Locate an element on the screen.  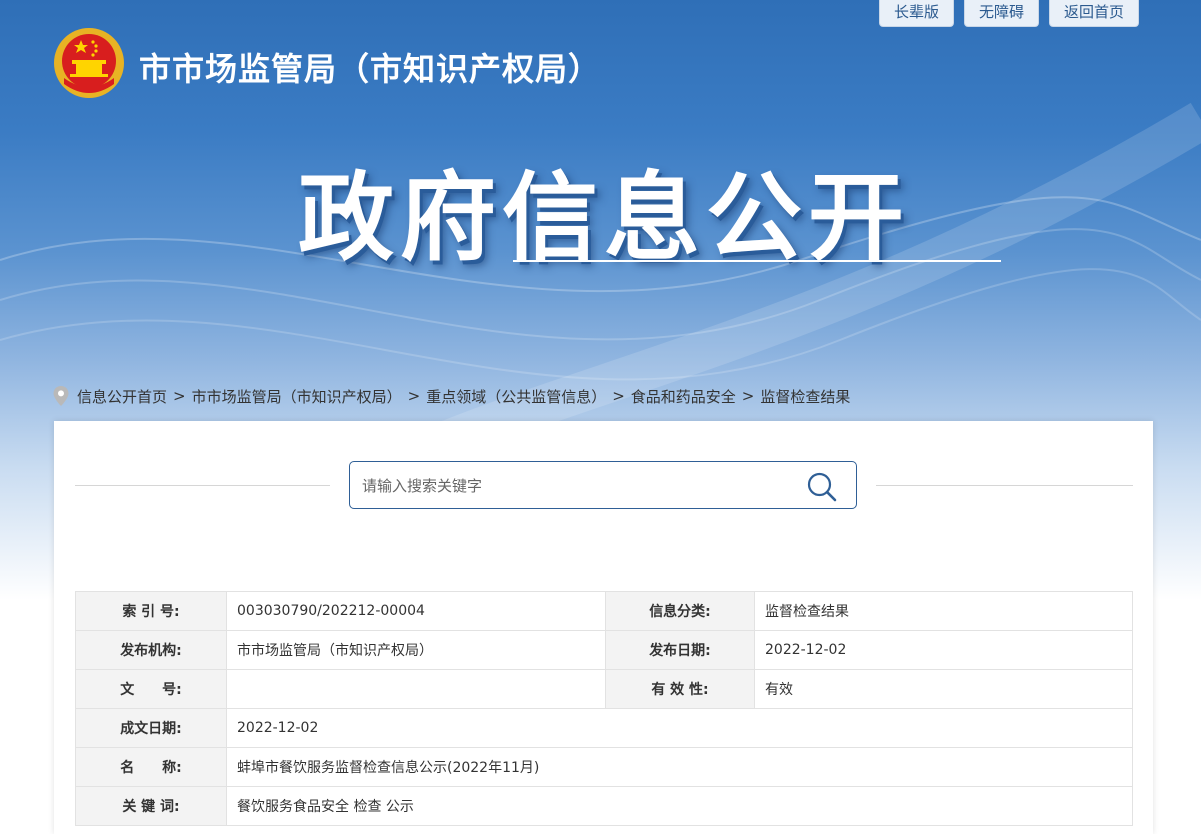
index-label: 索 引 号: is located at coordinates (151, 611).